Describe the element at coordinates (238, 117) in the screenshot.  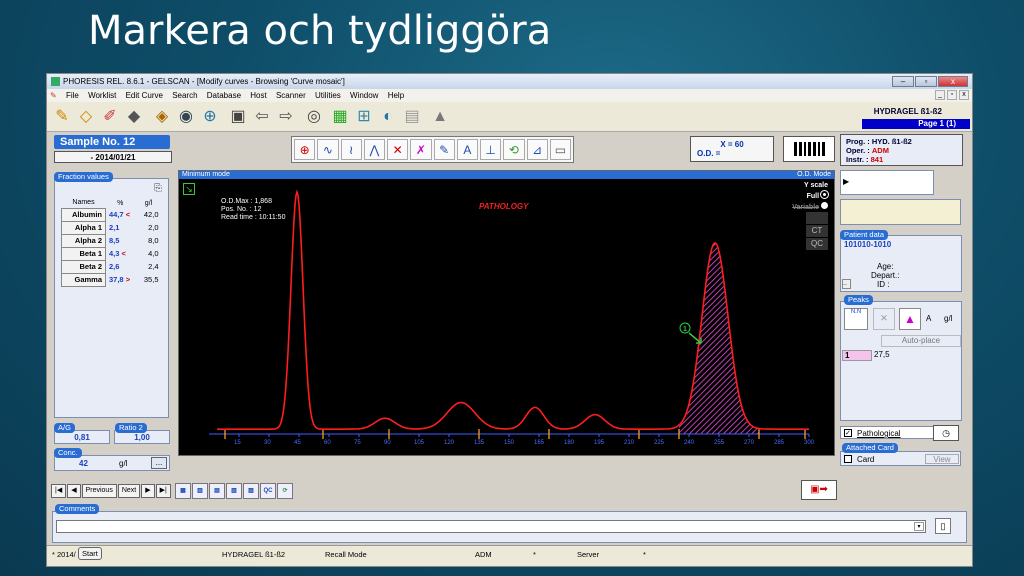
I see `print-icon: ▣` at that location.